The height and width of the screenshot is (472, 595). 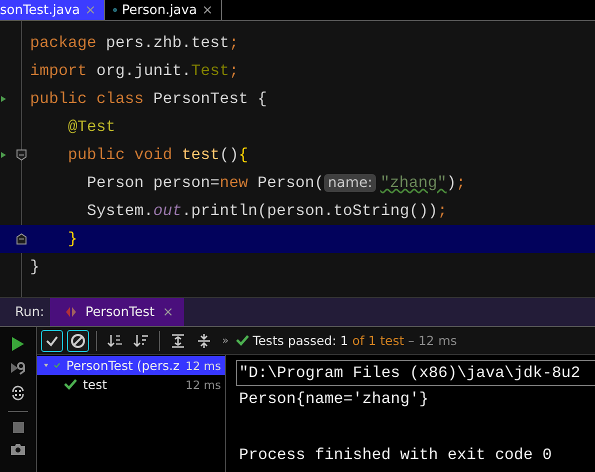 I want to click on toggle-auto-test-icon, so click(x=18, y=393).